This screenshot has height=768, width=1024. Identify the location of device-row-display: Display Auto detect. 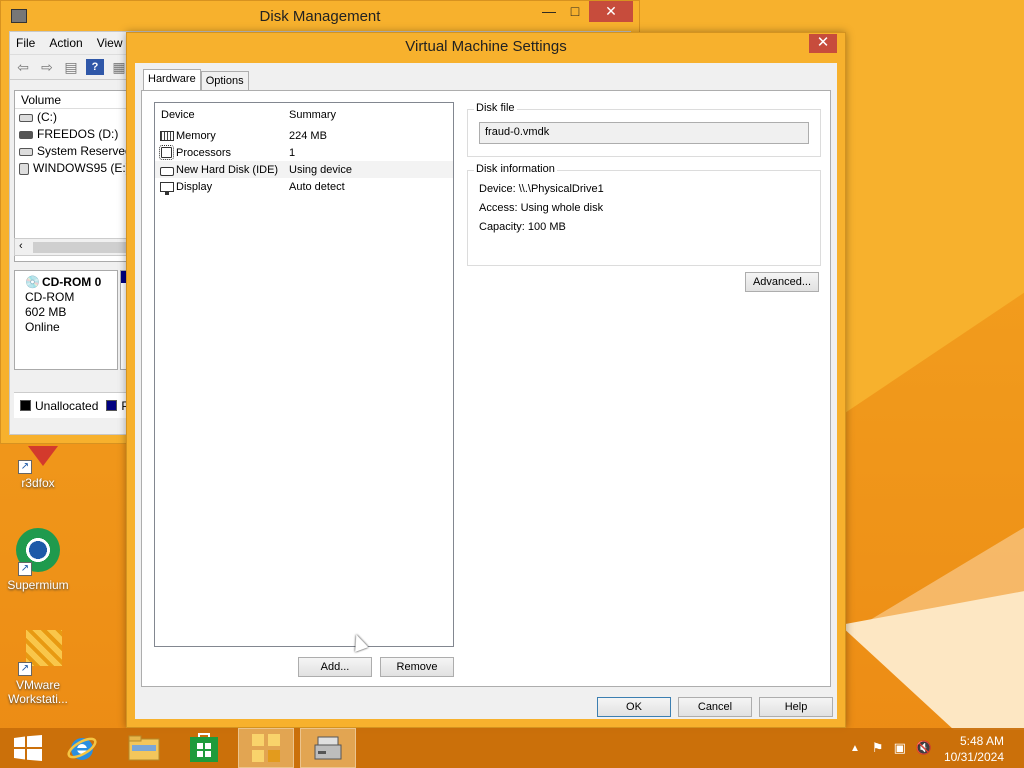
(304, 186).